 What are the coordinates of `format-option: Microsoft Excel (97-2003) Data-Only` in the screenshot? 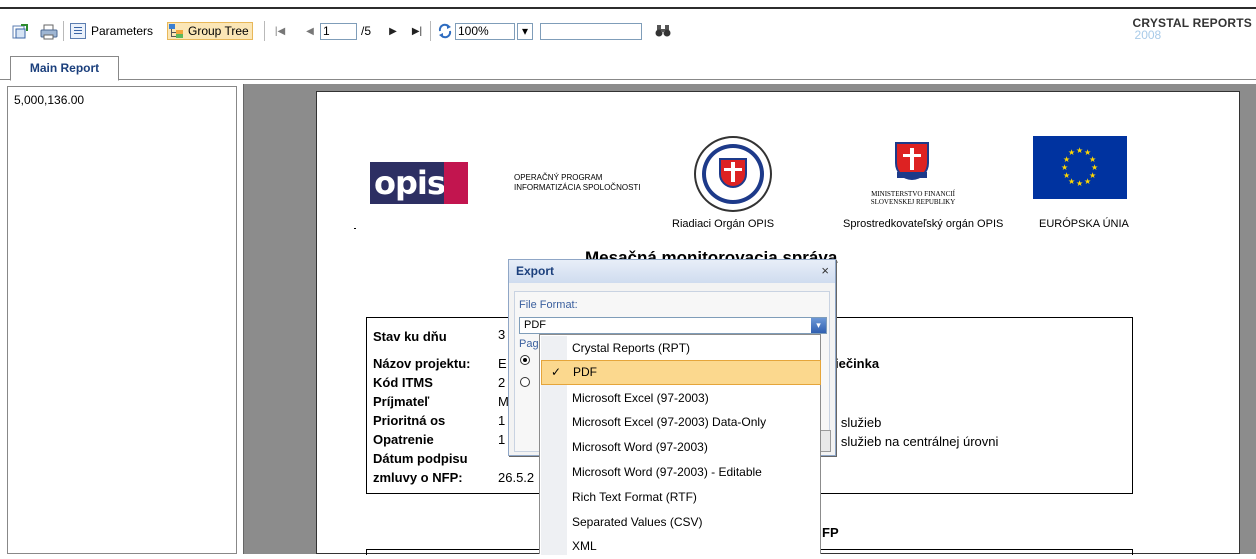 It's located at (681, 422).